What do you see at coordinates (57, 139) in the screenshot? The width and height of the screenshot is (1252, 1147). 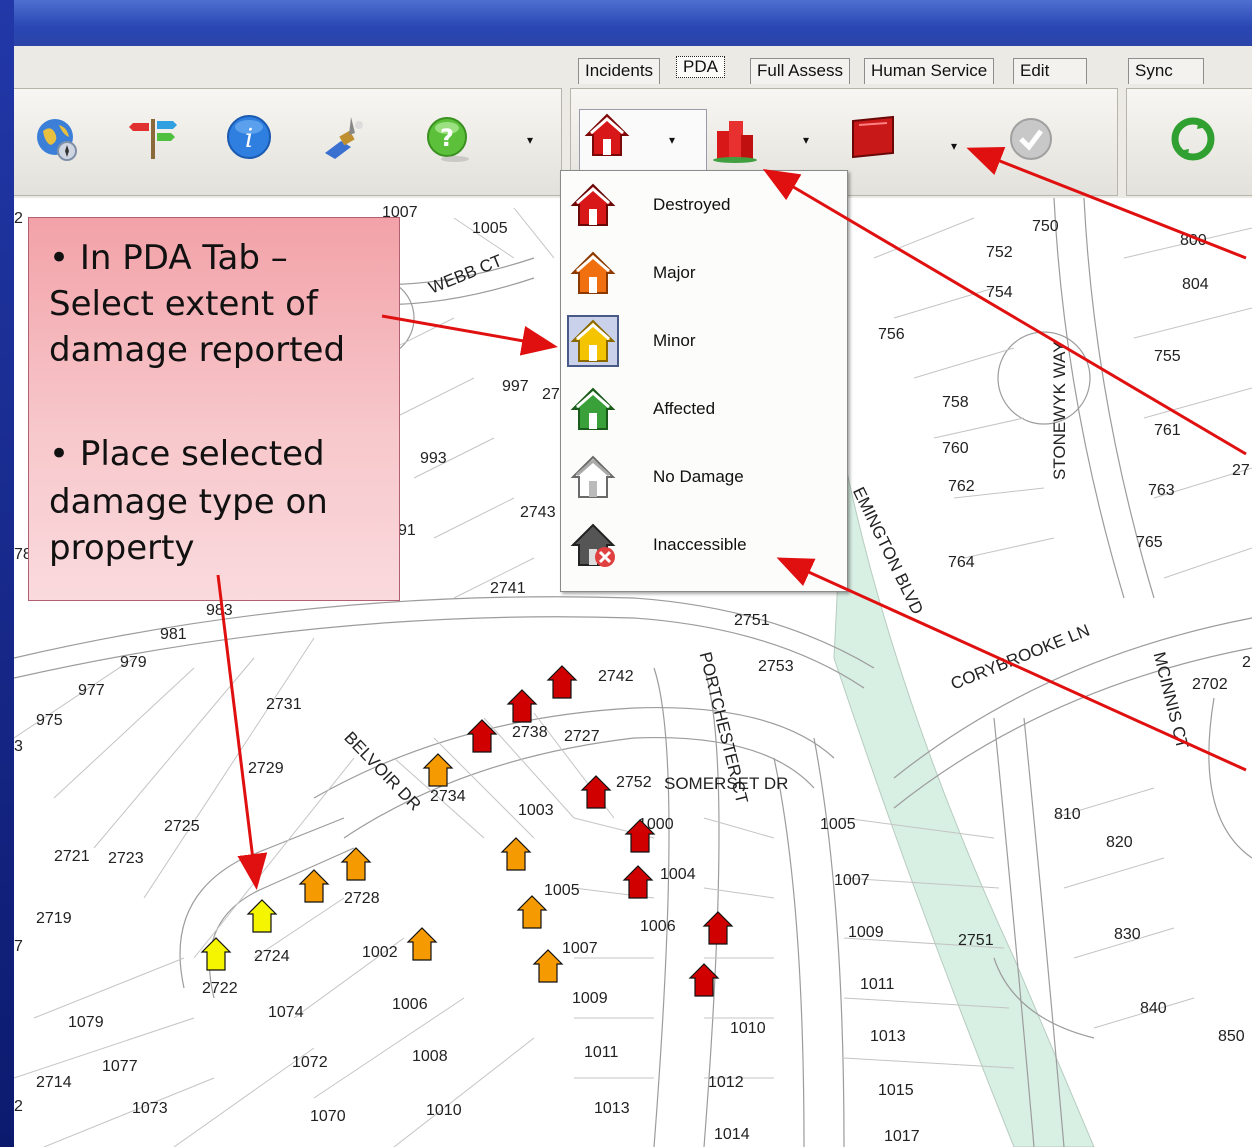 I see `globe-icon` at bounding box center [57, 139].